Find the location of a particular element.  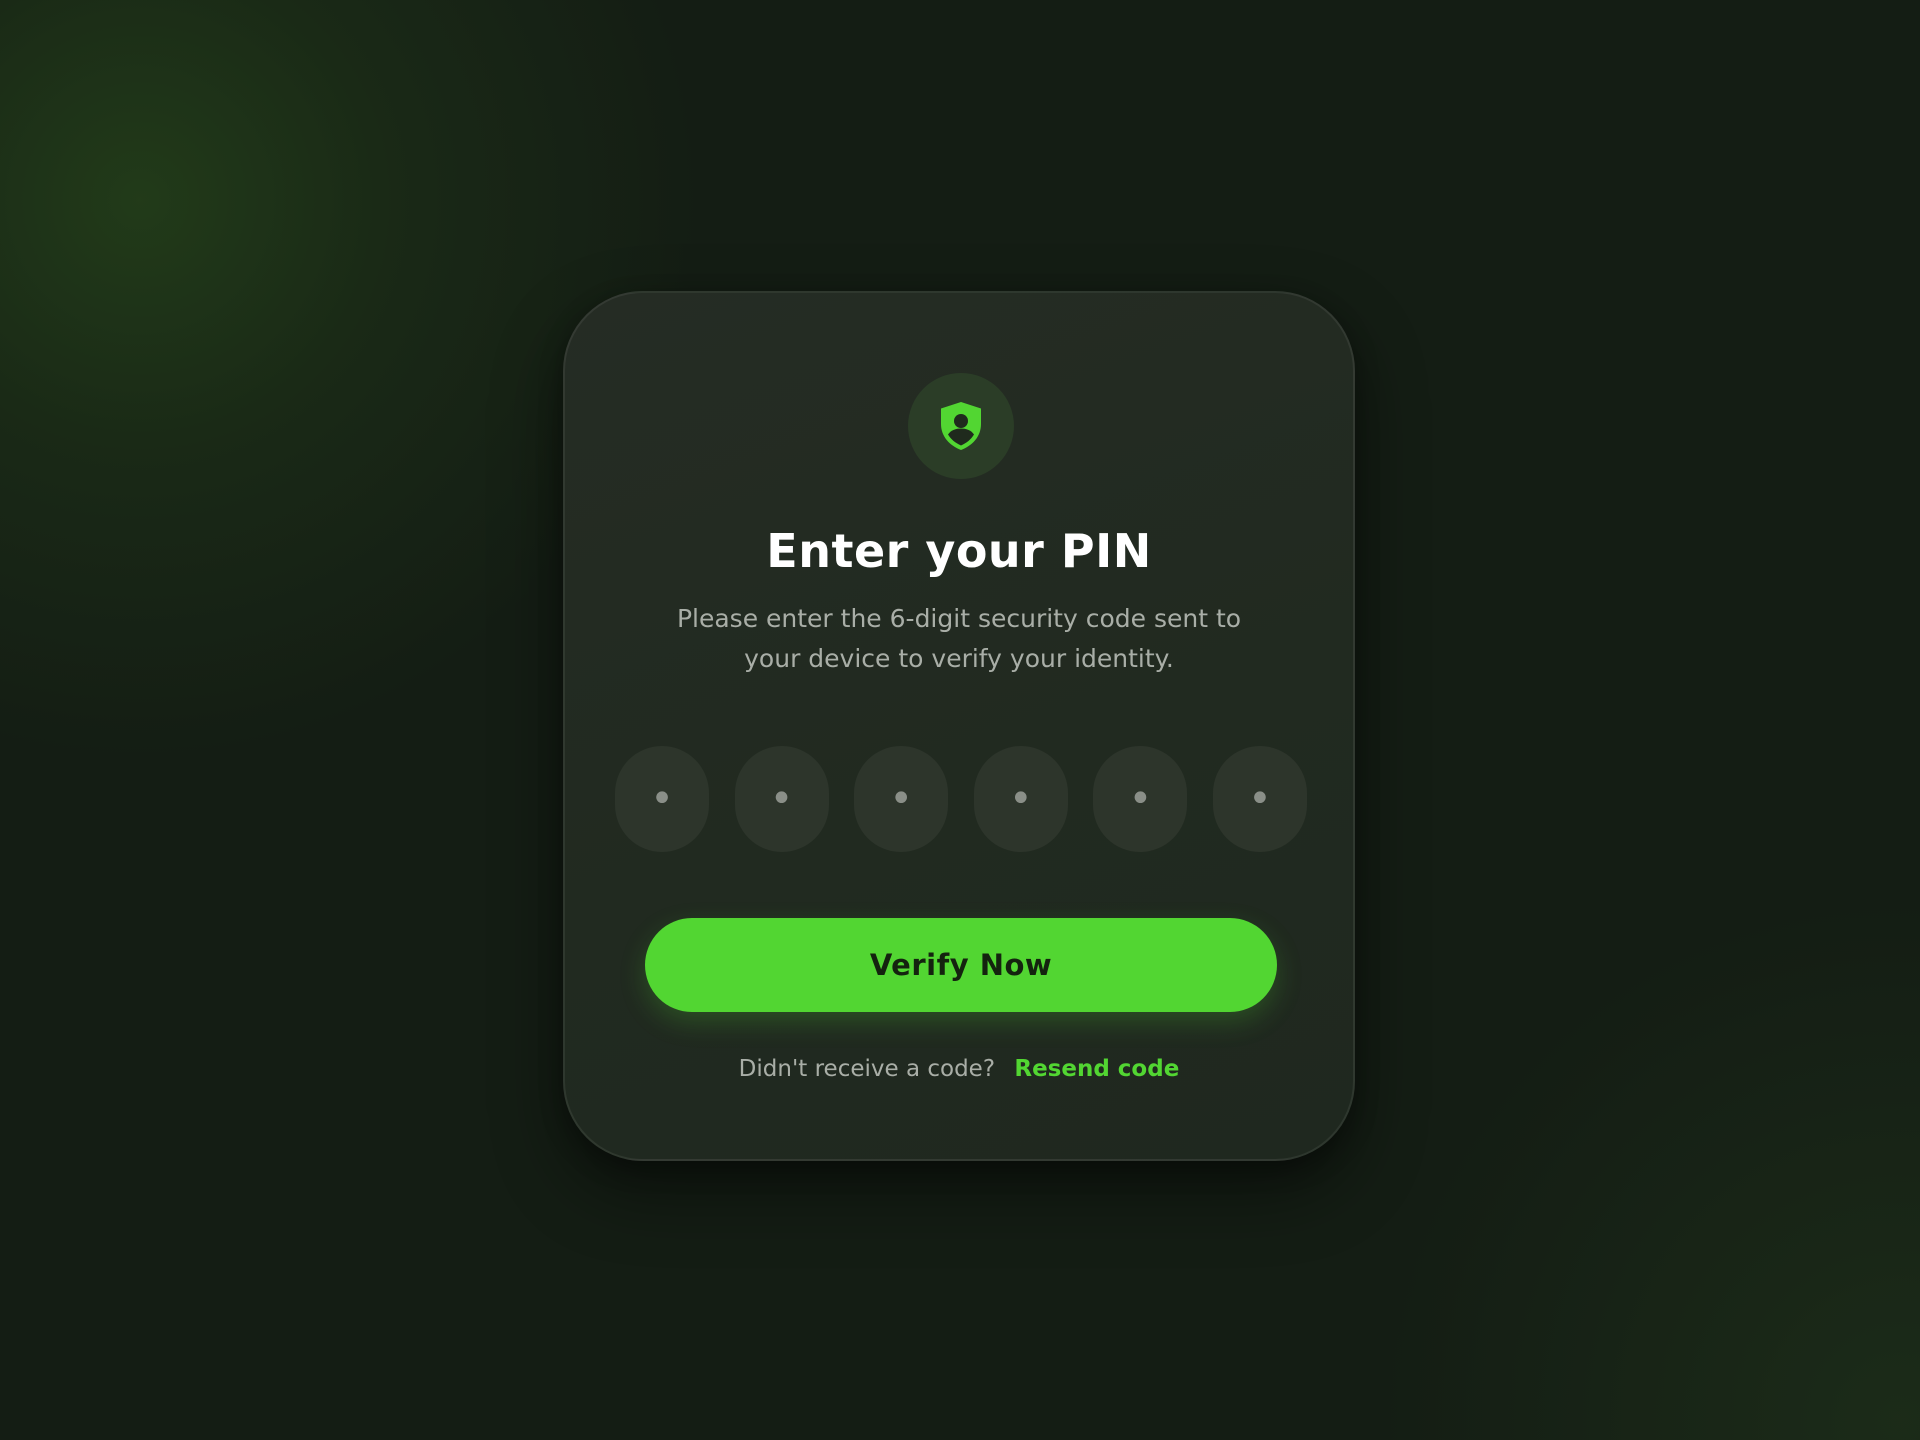

pin-digit-6: • is located at coordinates (1259, 799).